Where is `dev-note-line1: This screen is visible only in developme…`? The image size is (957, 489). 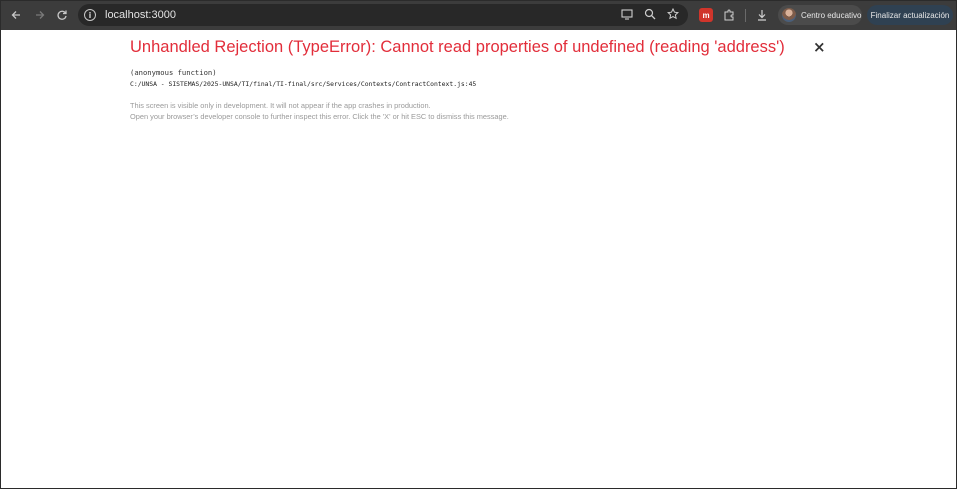 dev-note-line1: This screen is visible only in developme… is located at coordinates (280, 105).